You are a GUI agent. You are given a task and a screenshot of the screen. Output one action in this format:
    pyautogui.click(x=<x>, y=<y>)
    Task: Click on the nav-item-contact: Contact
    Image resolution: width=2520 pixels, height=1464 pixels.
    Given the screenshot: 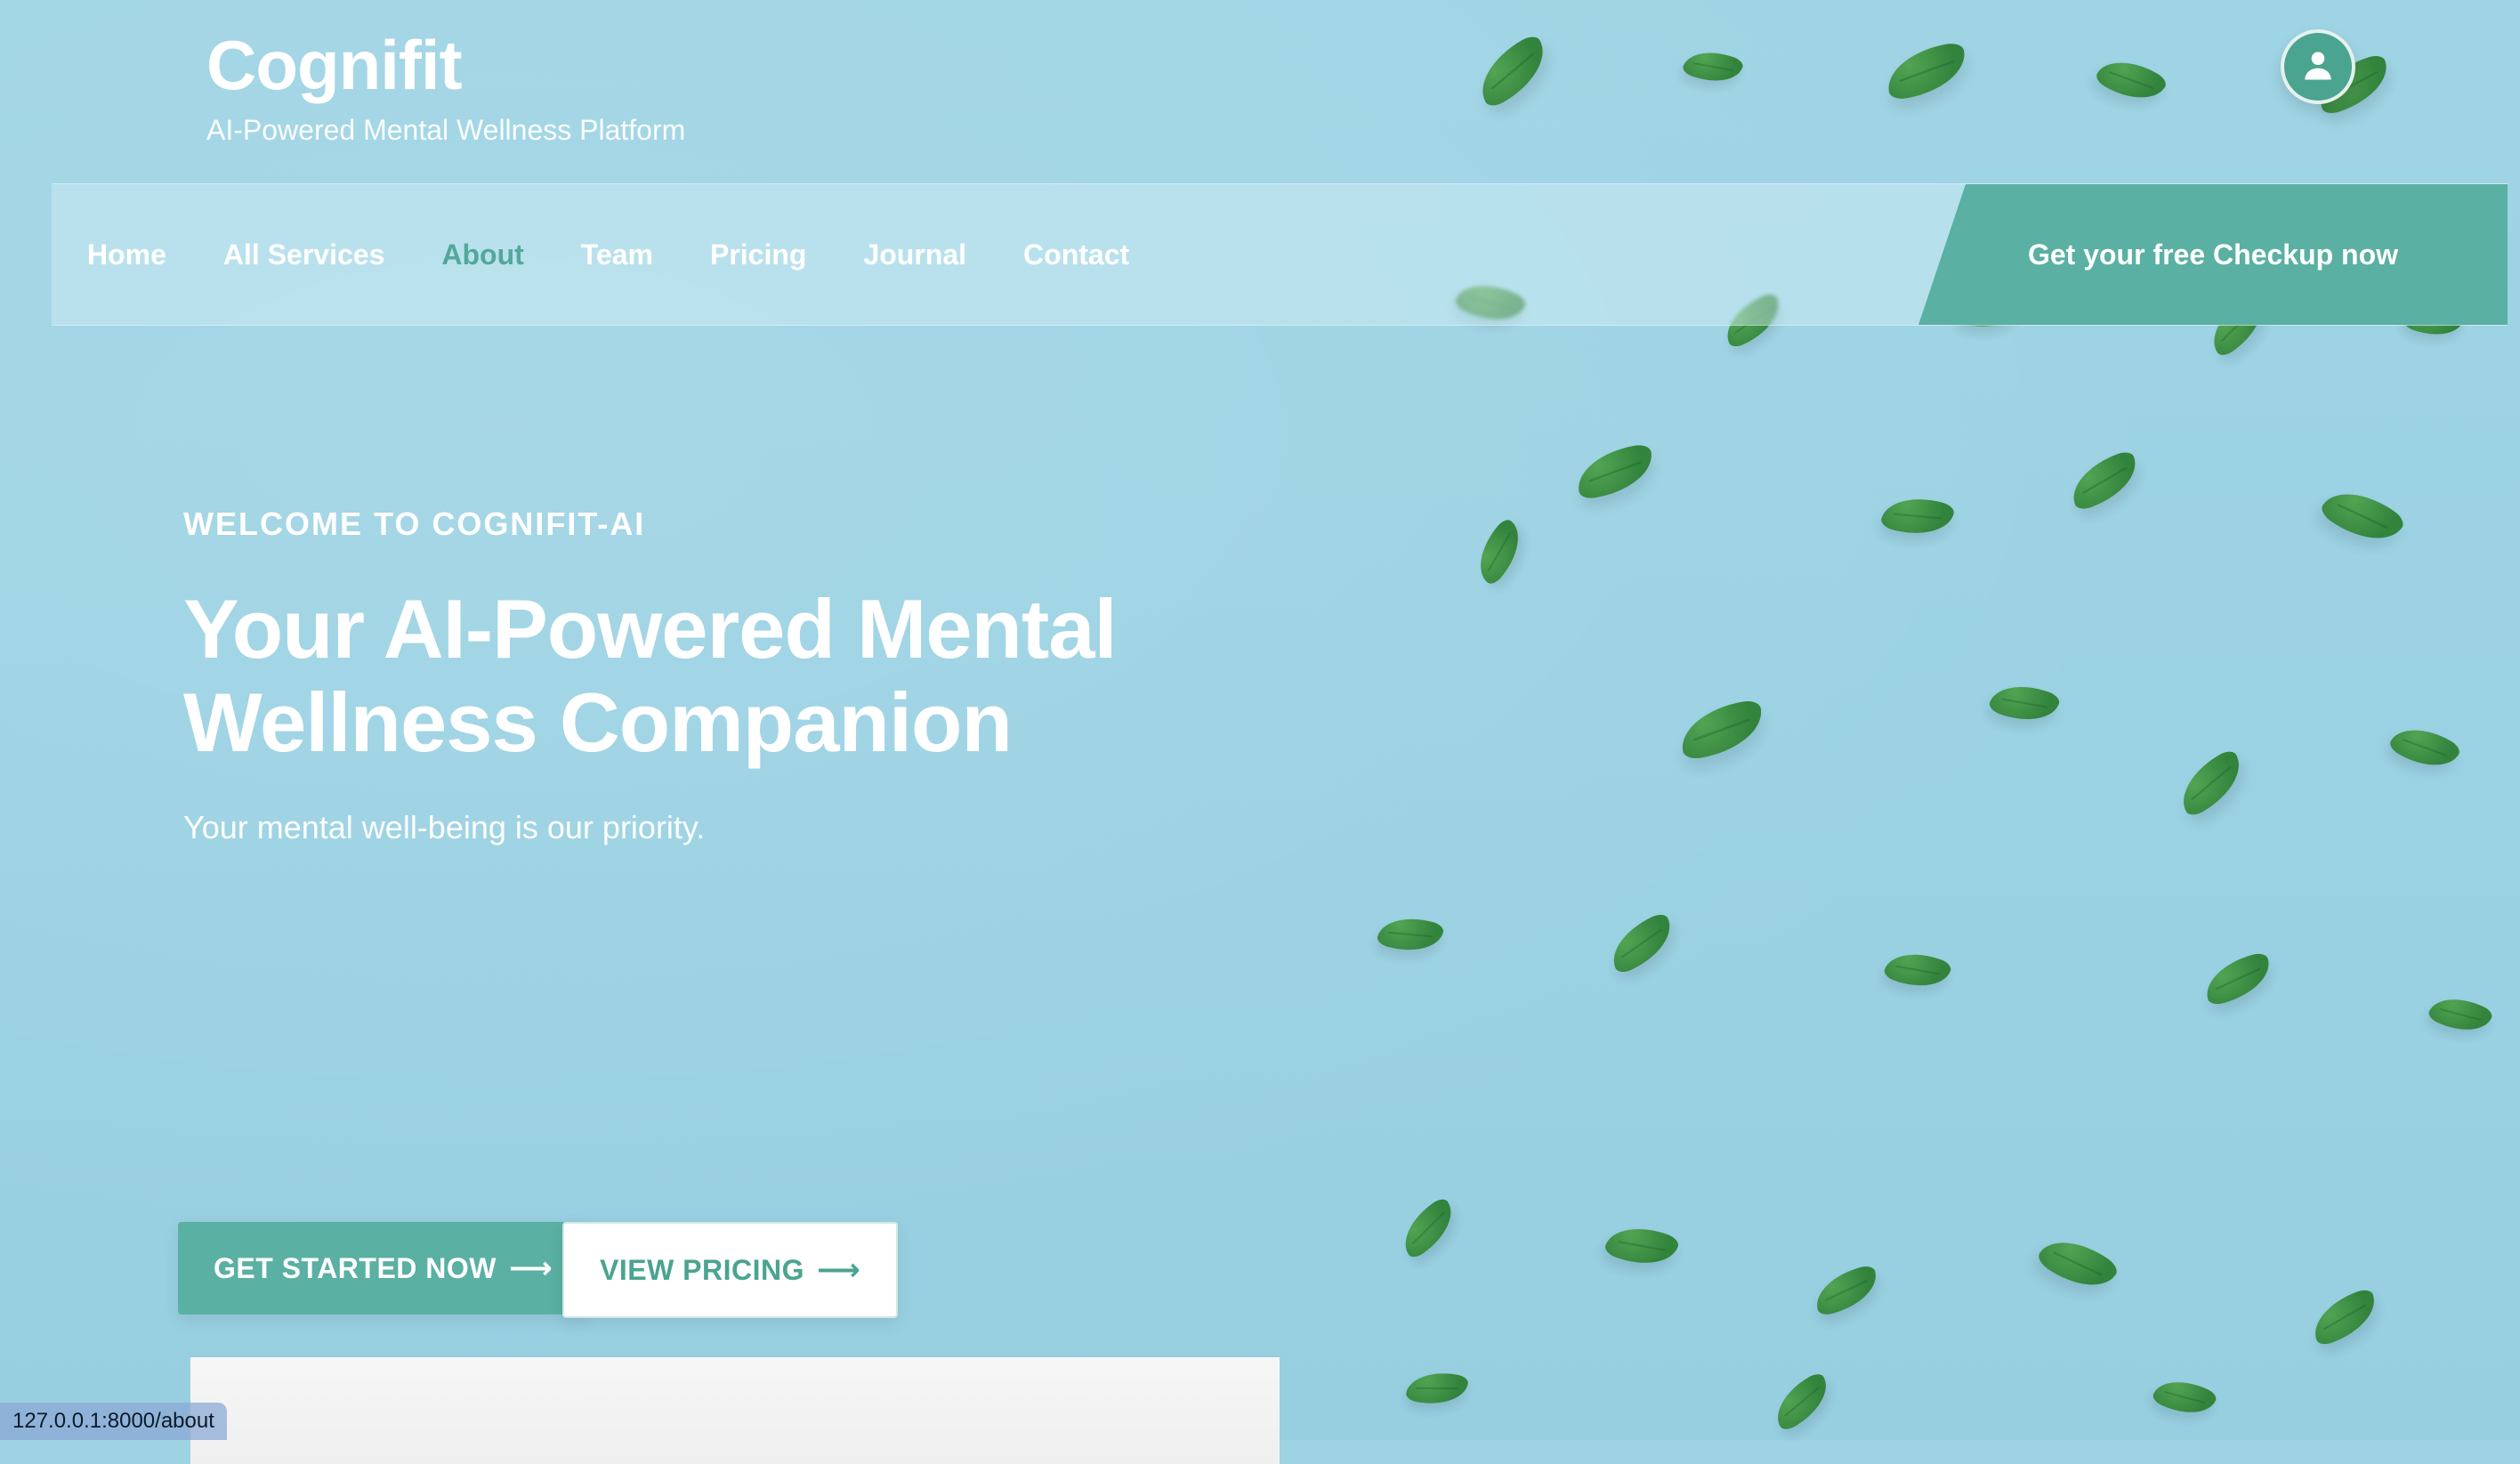 What is the action you would take?
    pyautogui.click(x=1076, y=255)
    